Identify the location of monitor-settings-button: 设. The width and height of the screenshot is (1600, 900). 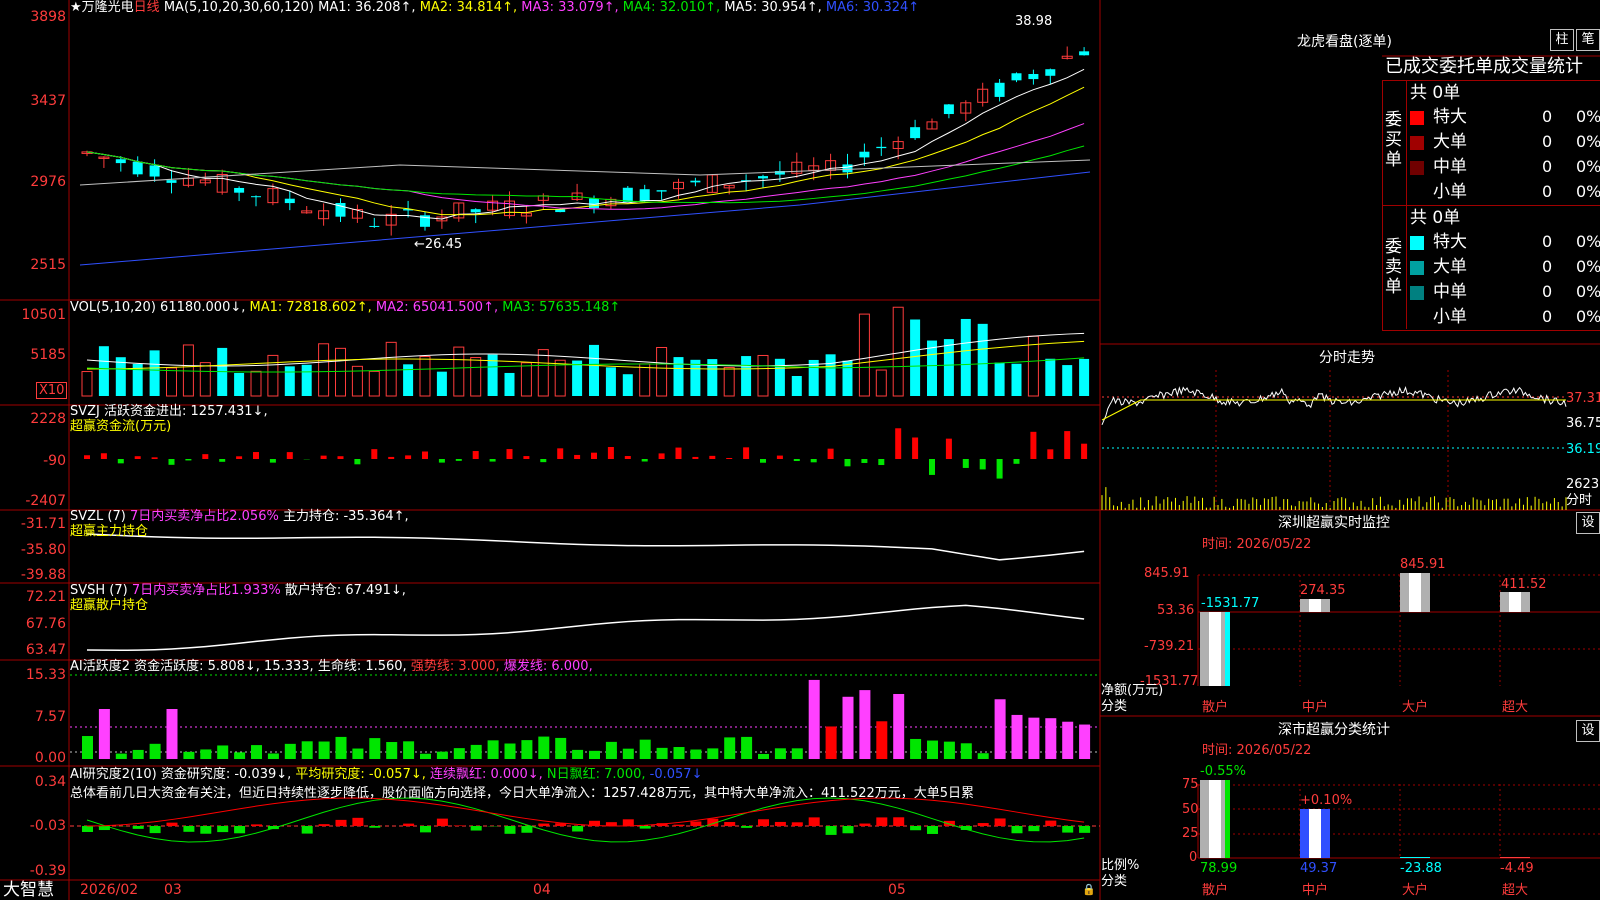
(1588, 523).